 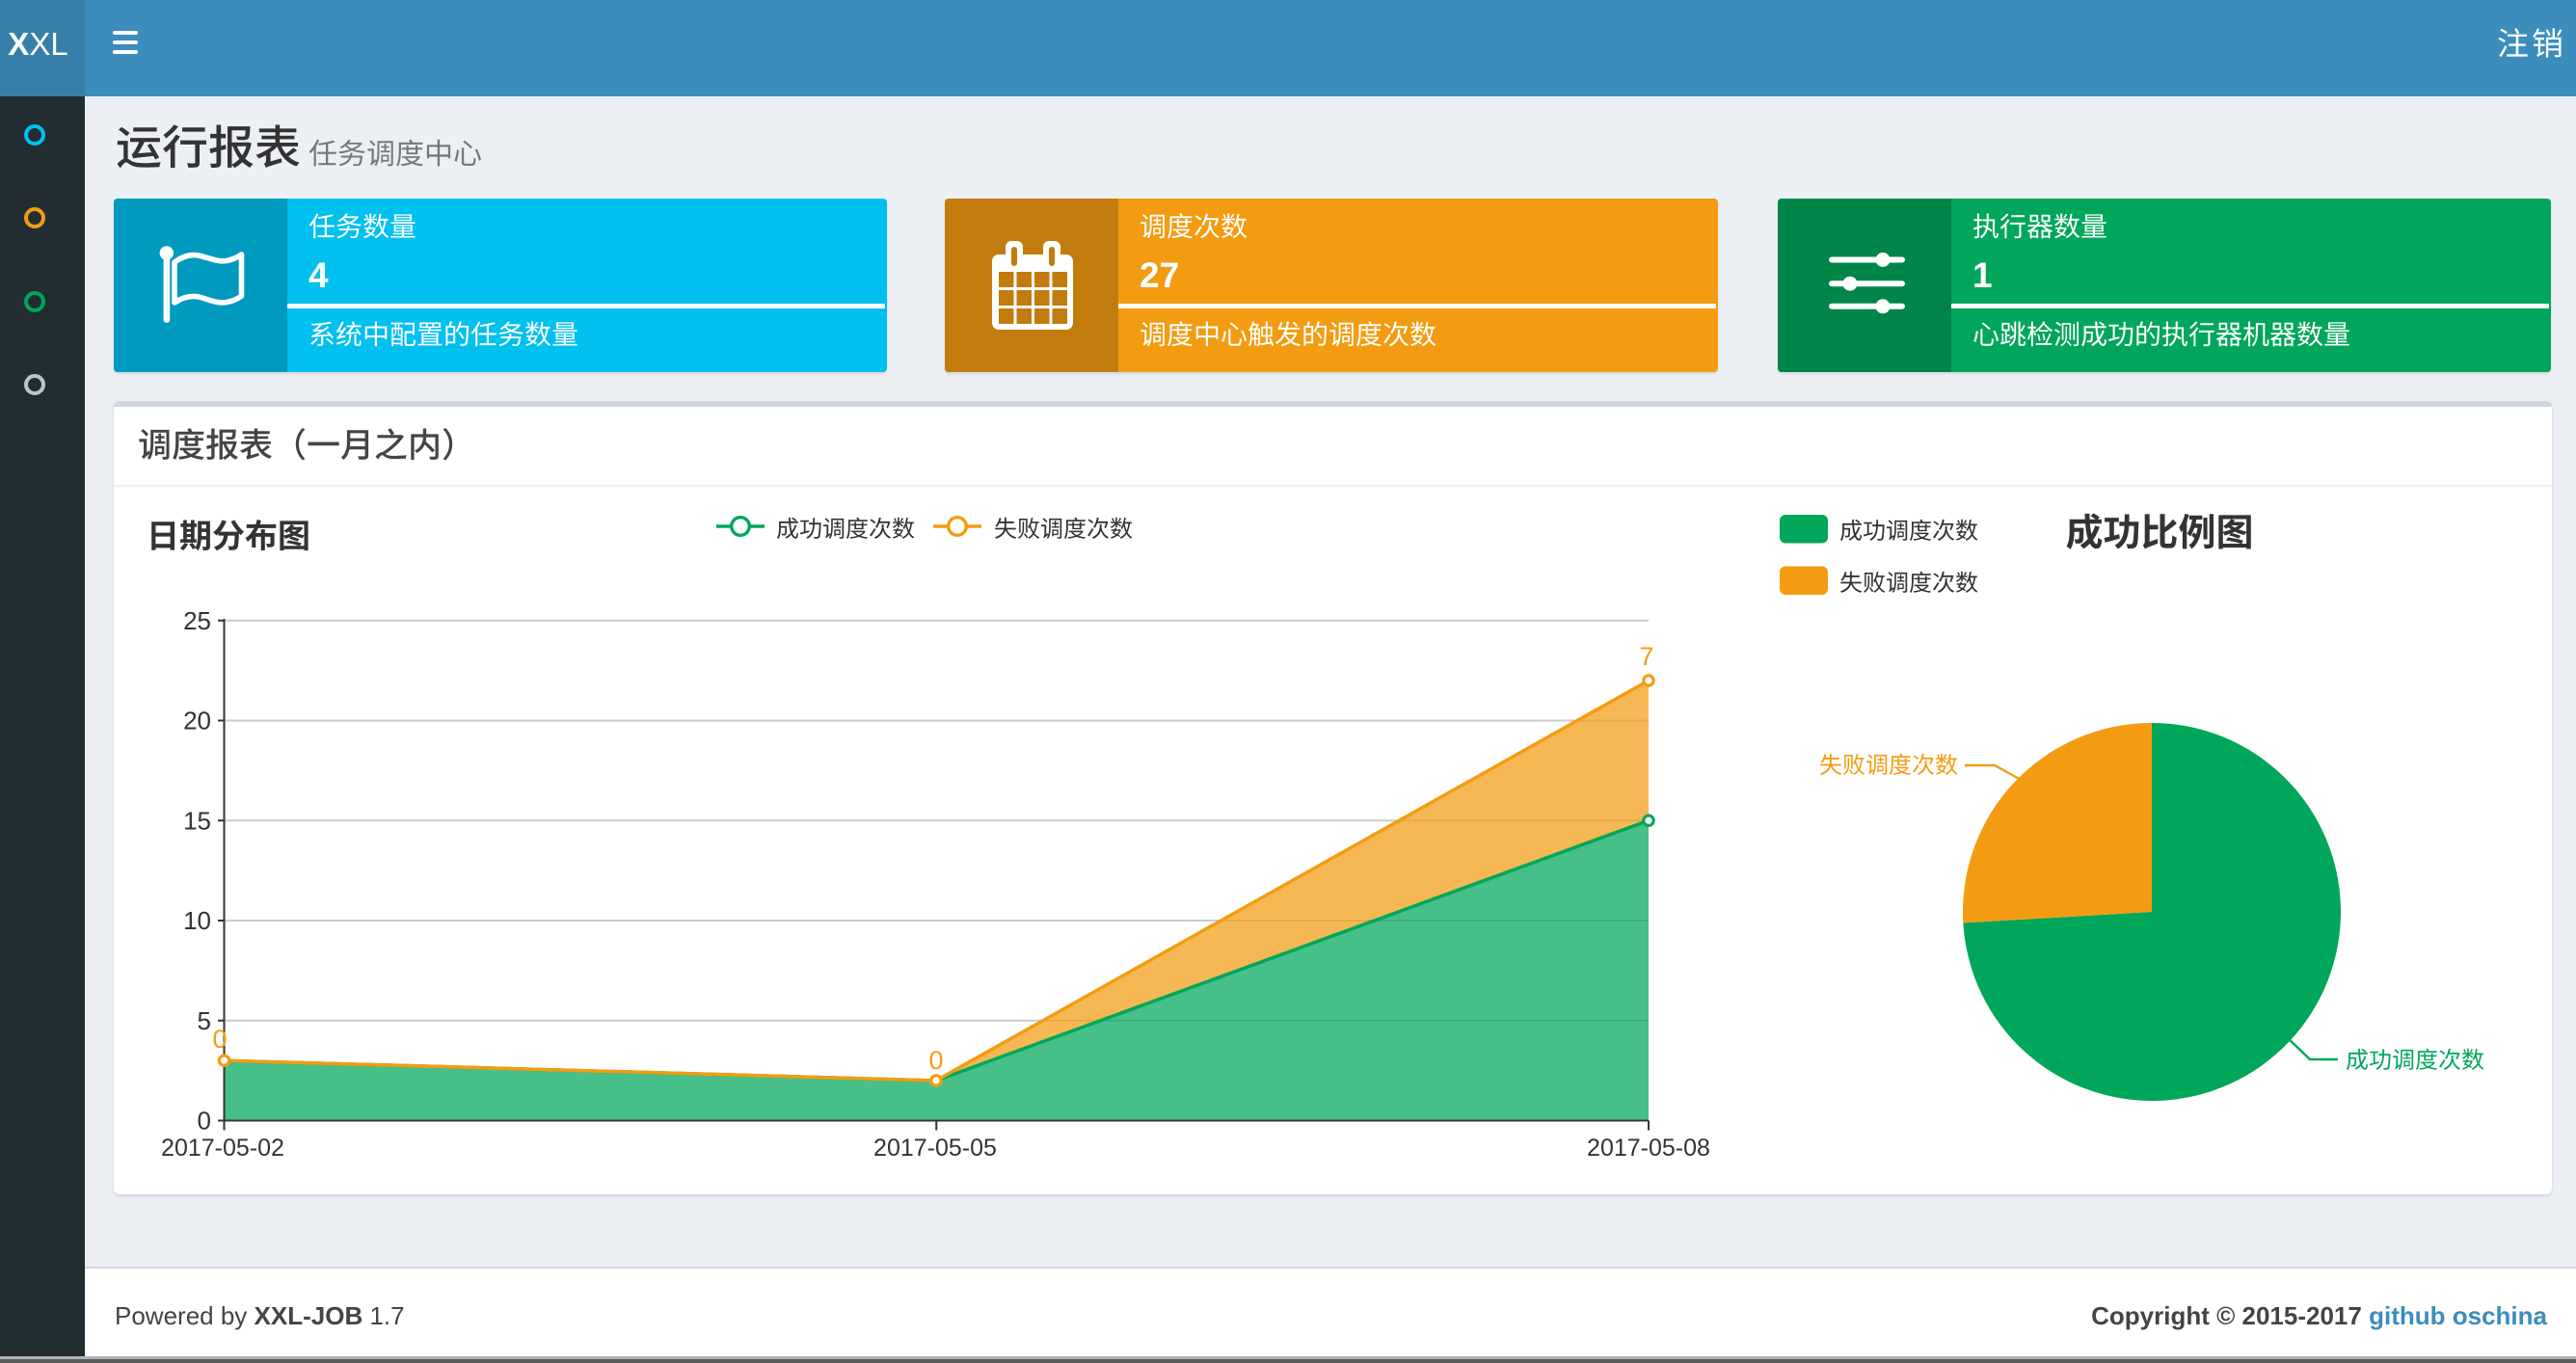 What do you see at coordinates (1159, 275) in the screenshot?
I see `svg-text: 27` at bounding box center [1159, 275].